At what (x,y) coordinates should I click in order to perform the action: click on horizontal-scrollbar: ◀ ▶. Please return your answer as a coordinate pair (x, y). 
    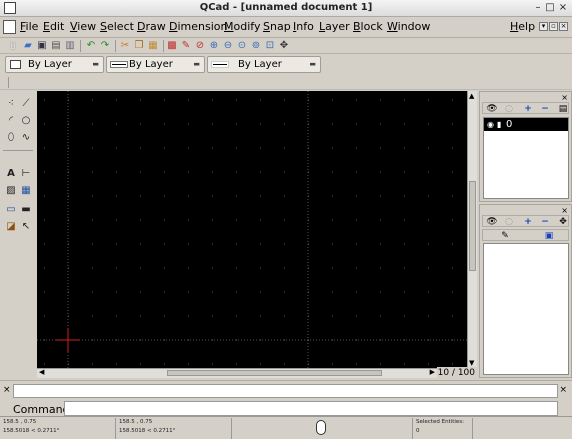
    Looking at the image, I should click on (237, 373).